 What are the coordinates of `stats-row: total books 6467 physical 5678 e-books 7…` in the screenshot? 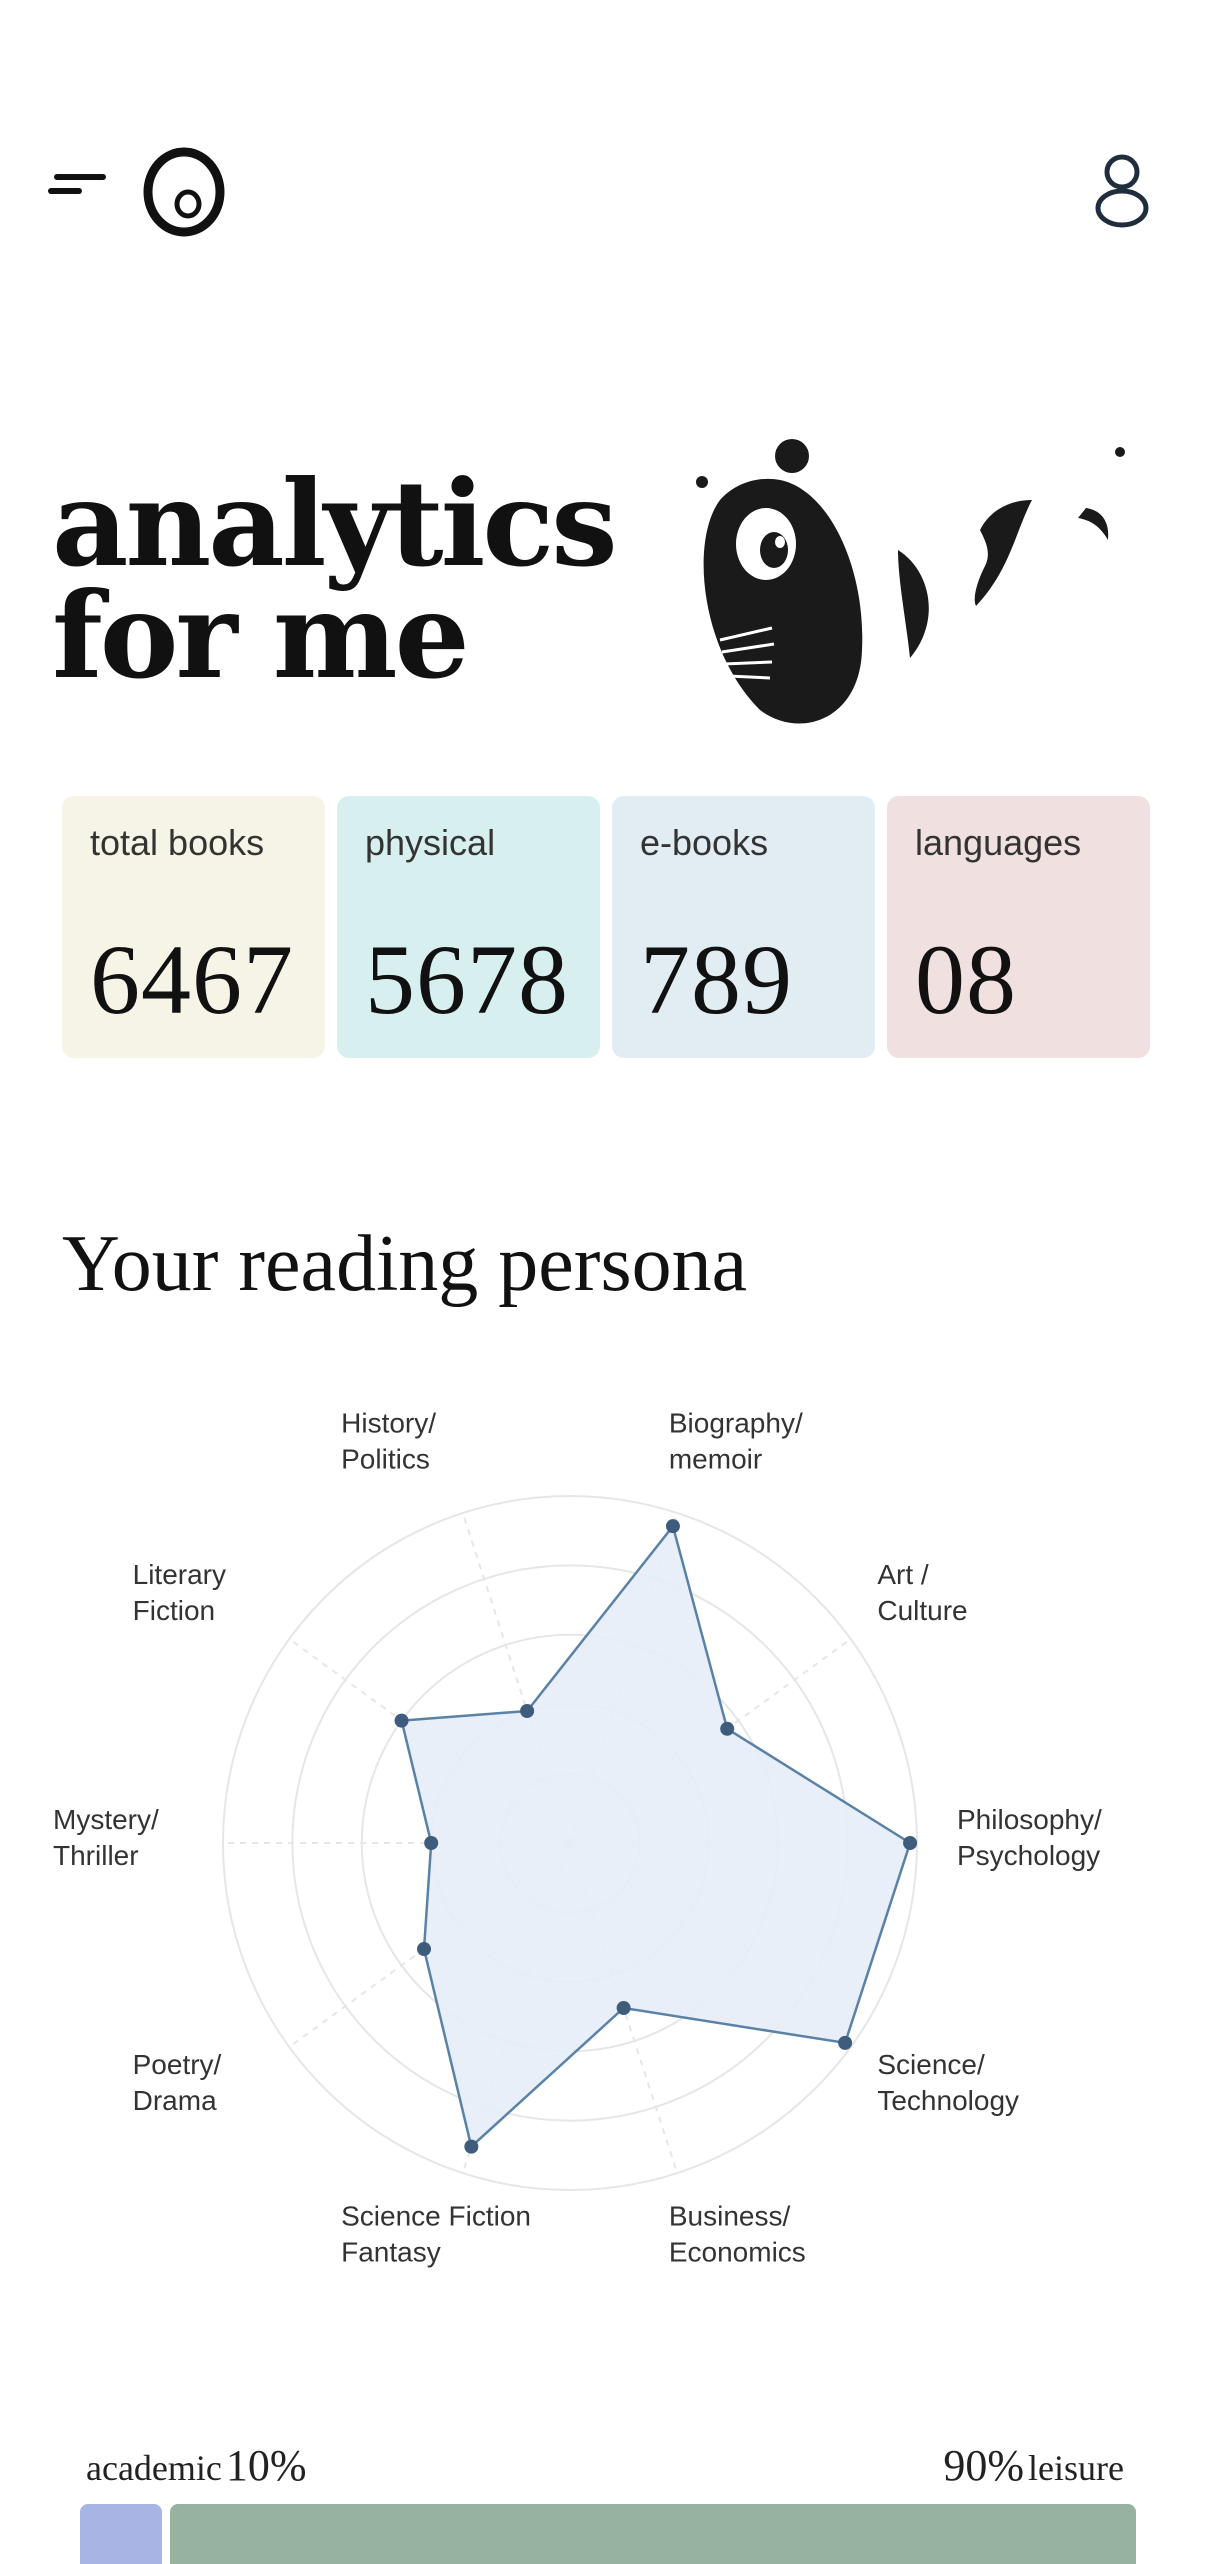 It's located at (606, 927).